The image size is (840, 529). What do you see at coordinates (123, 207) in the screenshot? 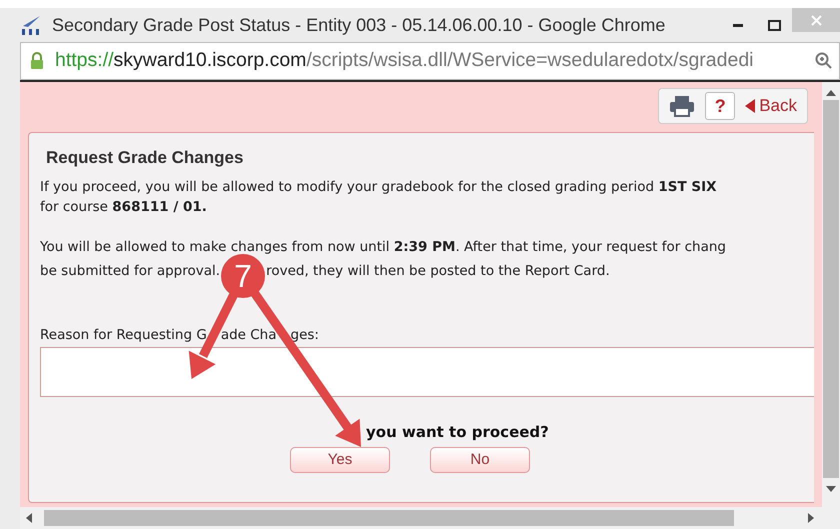
I see `paragraph-line: for course 868111 / 01.` at bounding box center [123, 207].